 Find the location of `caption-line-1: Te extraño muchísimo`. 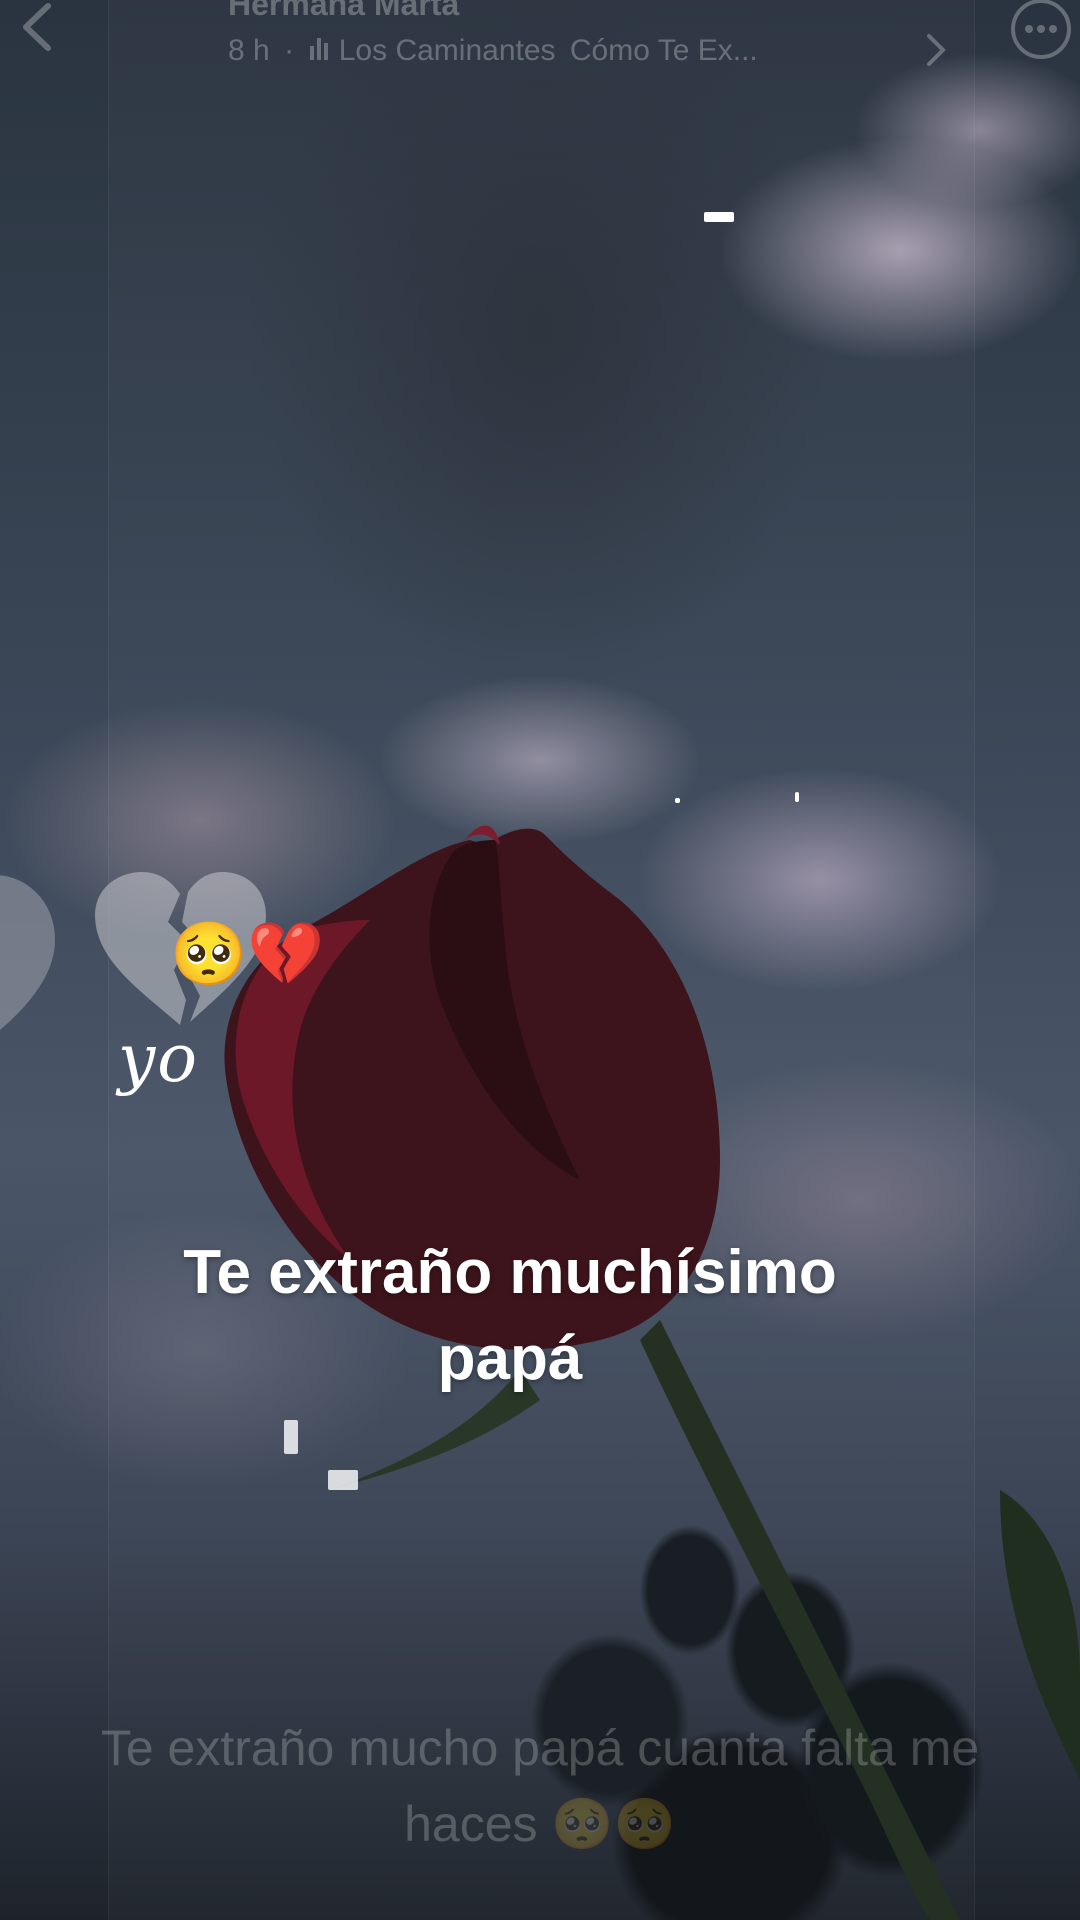

caption-line-1: Te extraño muchísimo is located at coordinates (510, 1272).